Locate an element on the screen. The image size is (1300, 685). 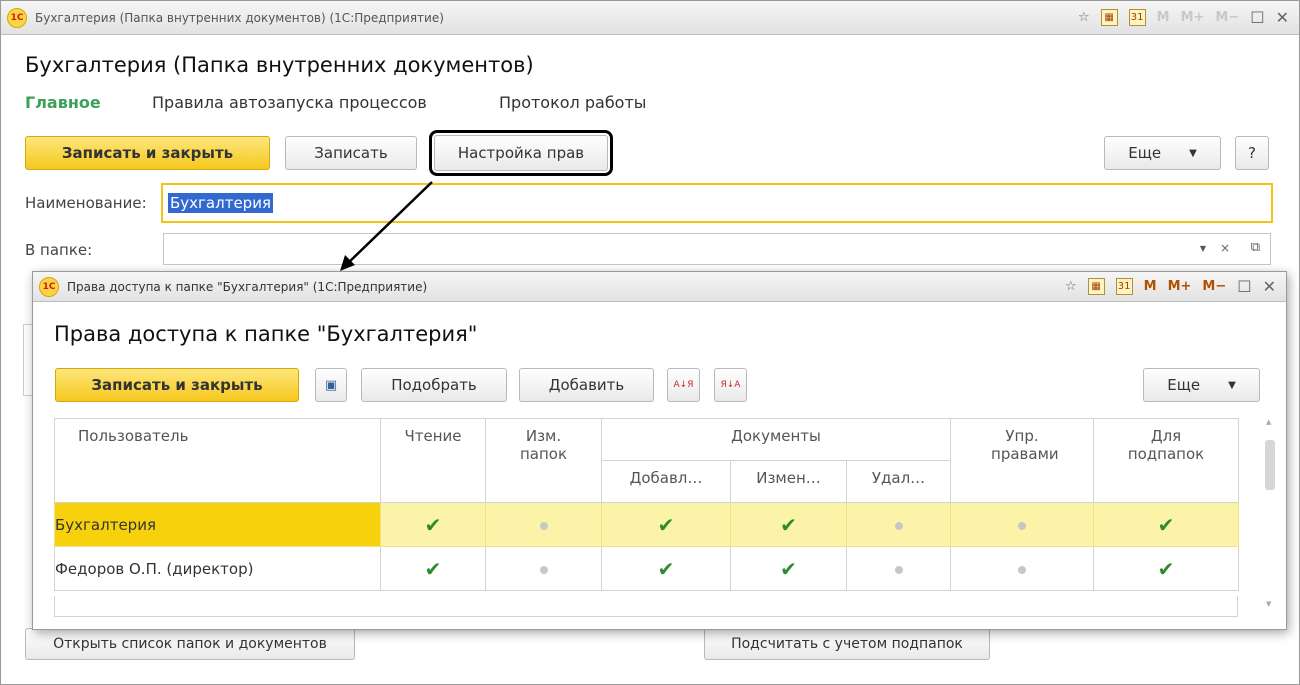
header-for-subfolders: Для подпапок is located at coordinates (1166, 460).